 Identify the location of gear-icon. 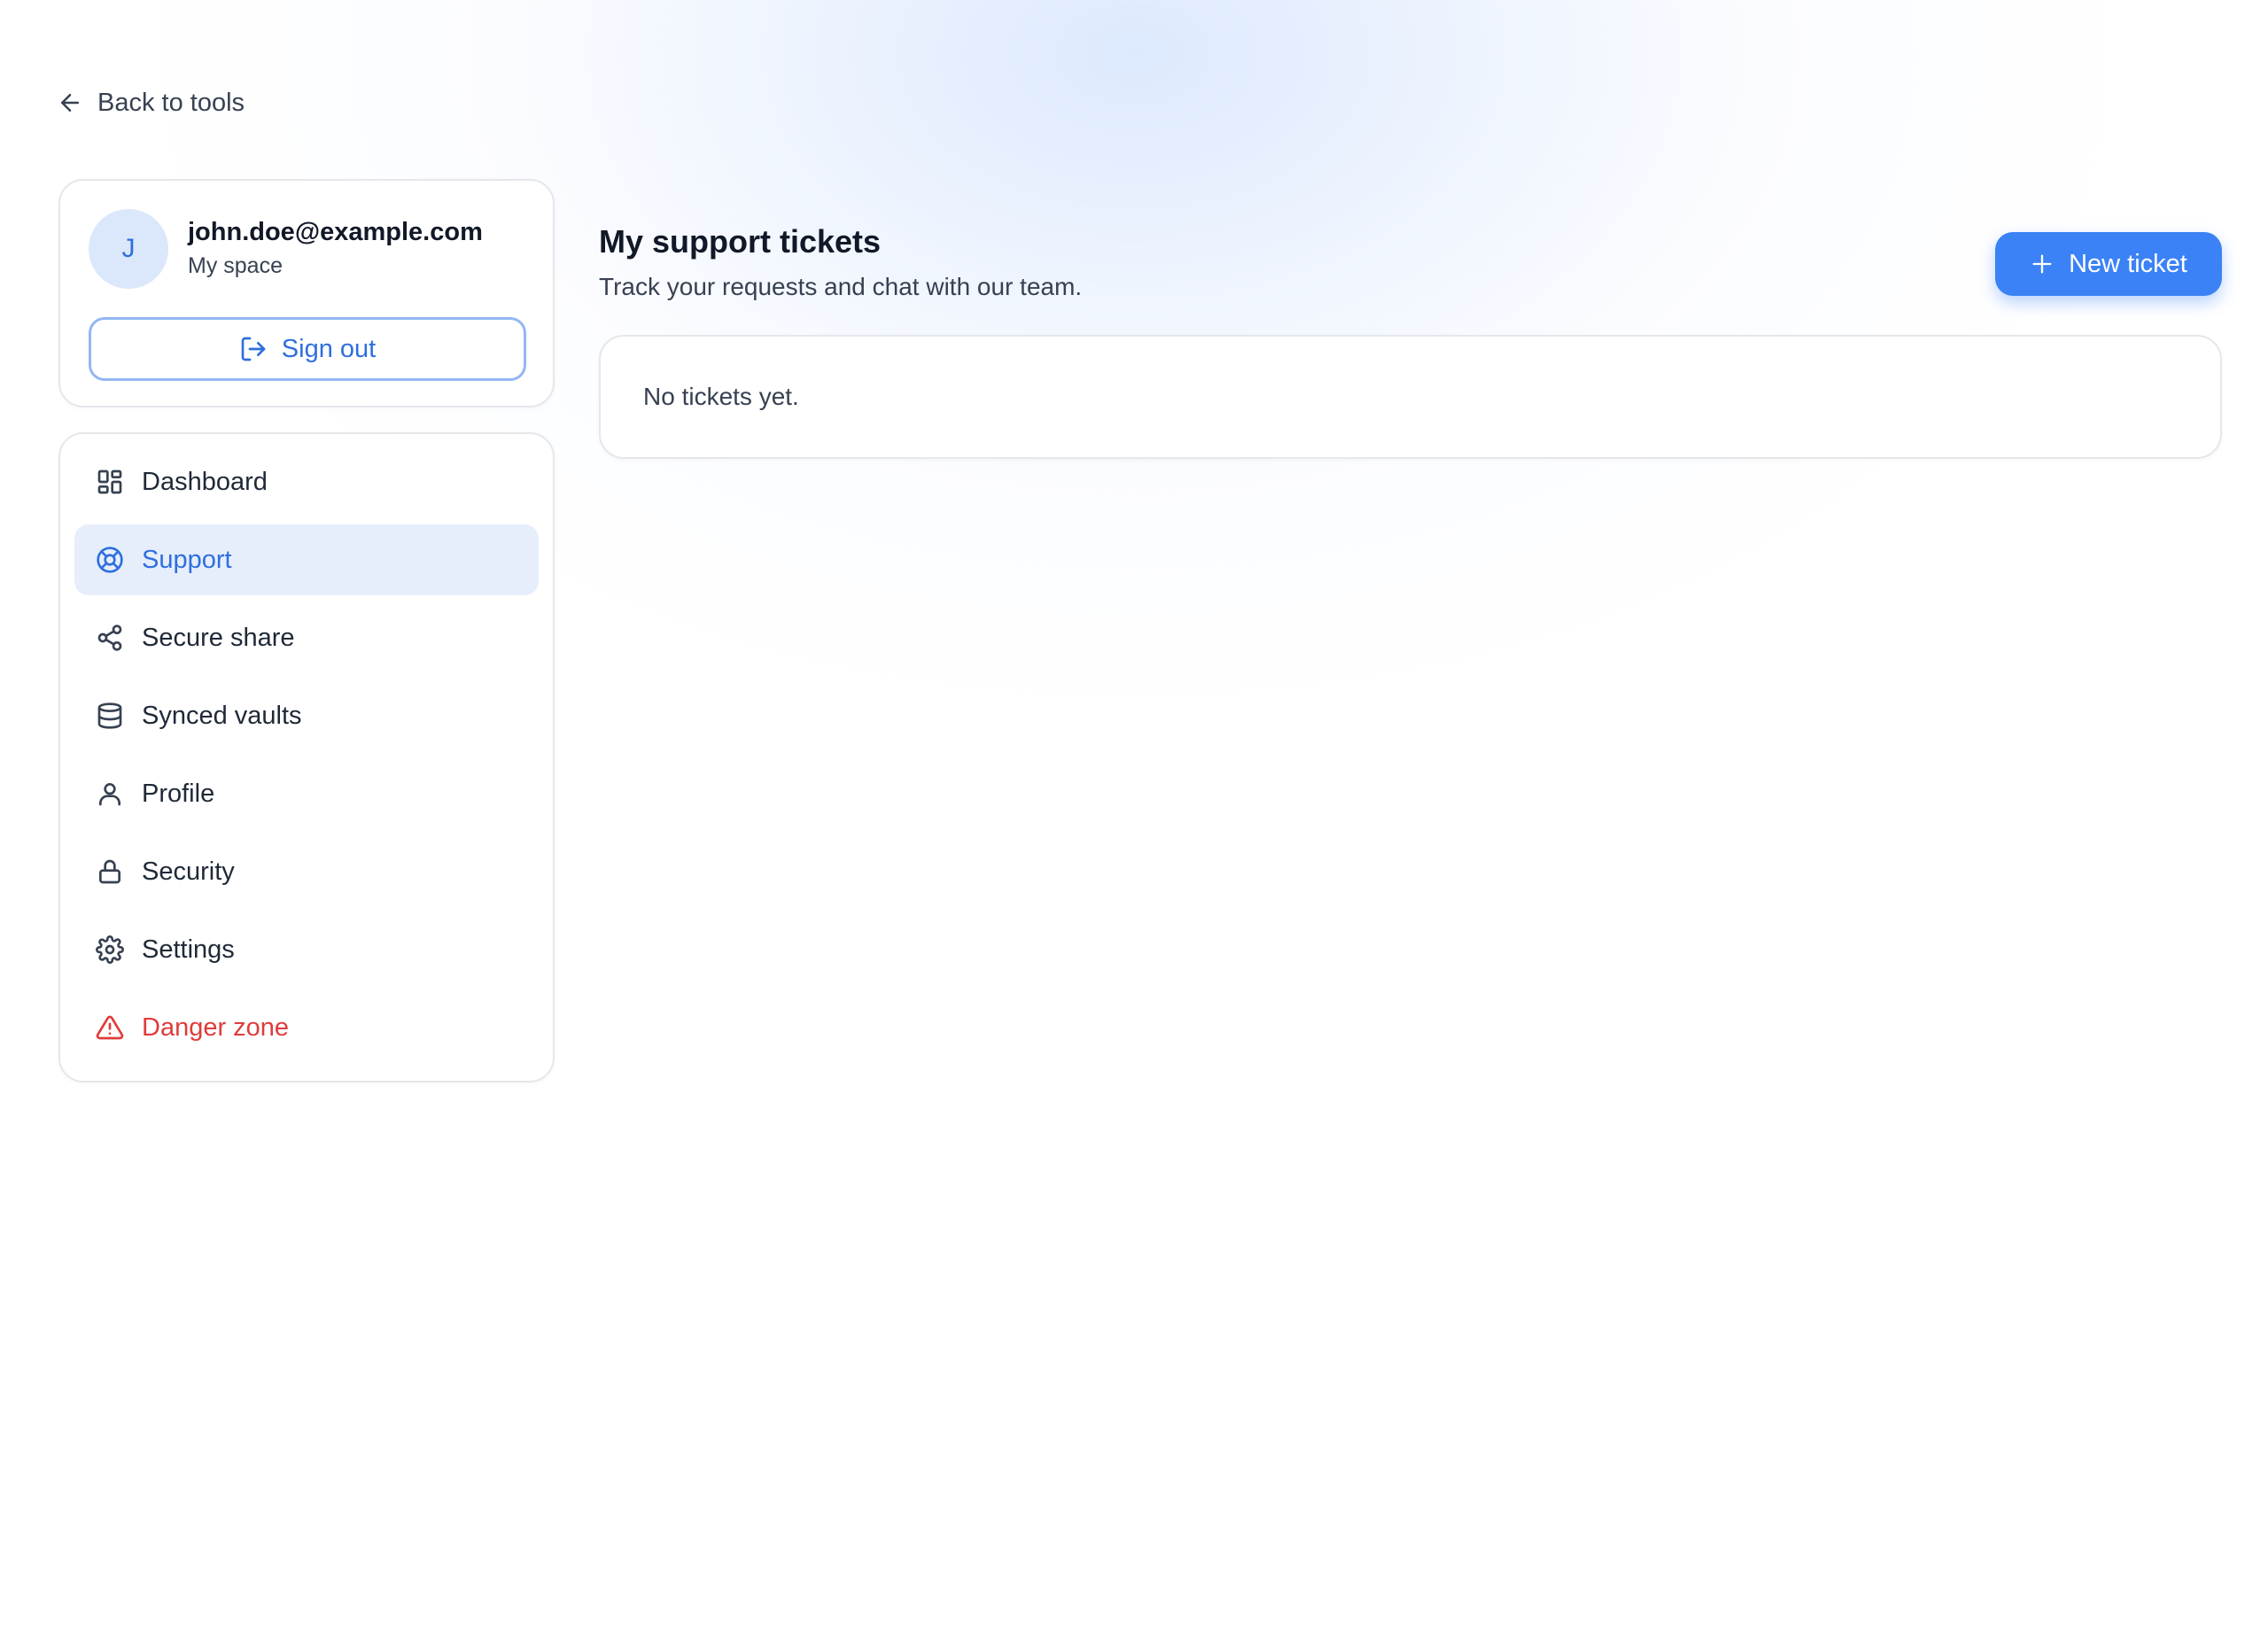
(110, 949).